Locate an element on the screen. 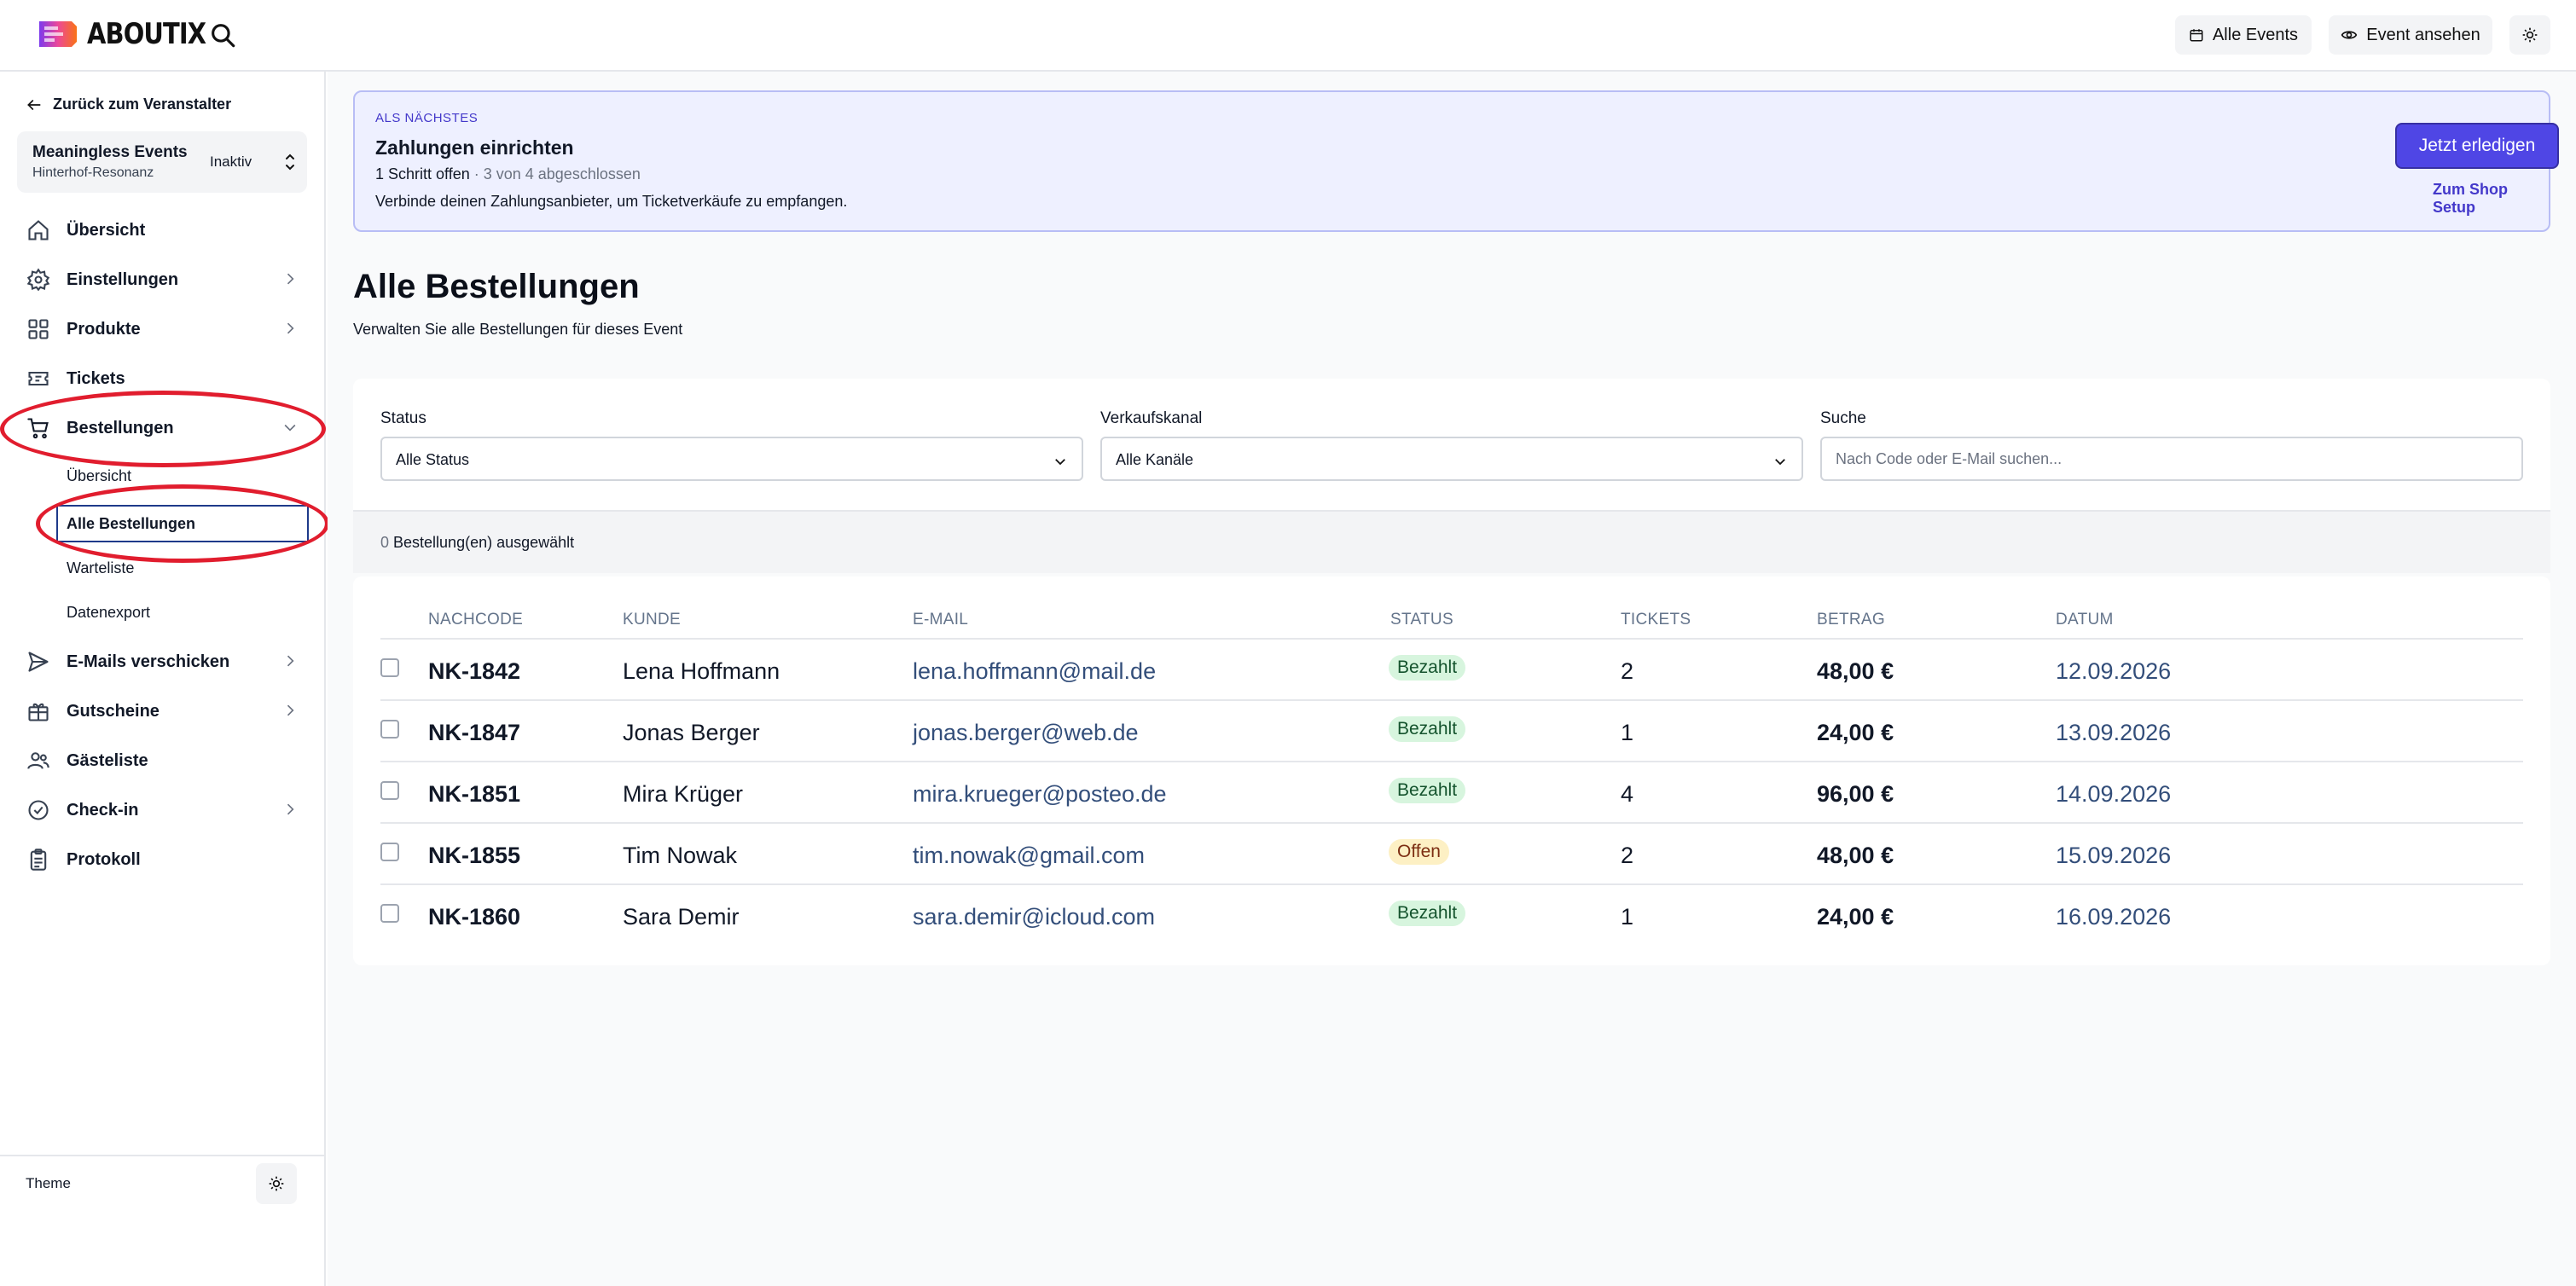  order-date: 15.09.2026 is located at coordinates (2114, 855).